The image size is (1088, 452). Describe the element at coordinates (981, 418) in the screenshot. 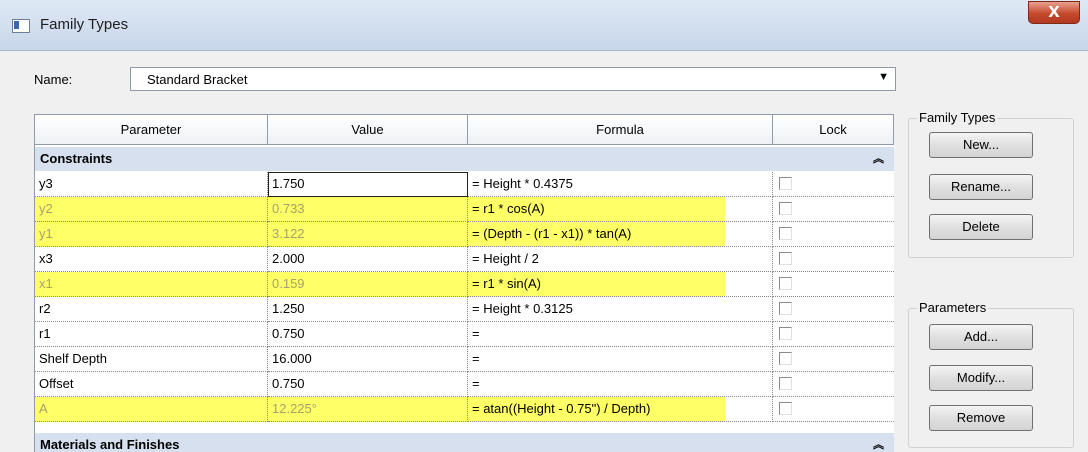

I see `remove-parameter-button: Remove` at that location.